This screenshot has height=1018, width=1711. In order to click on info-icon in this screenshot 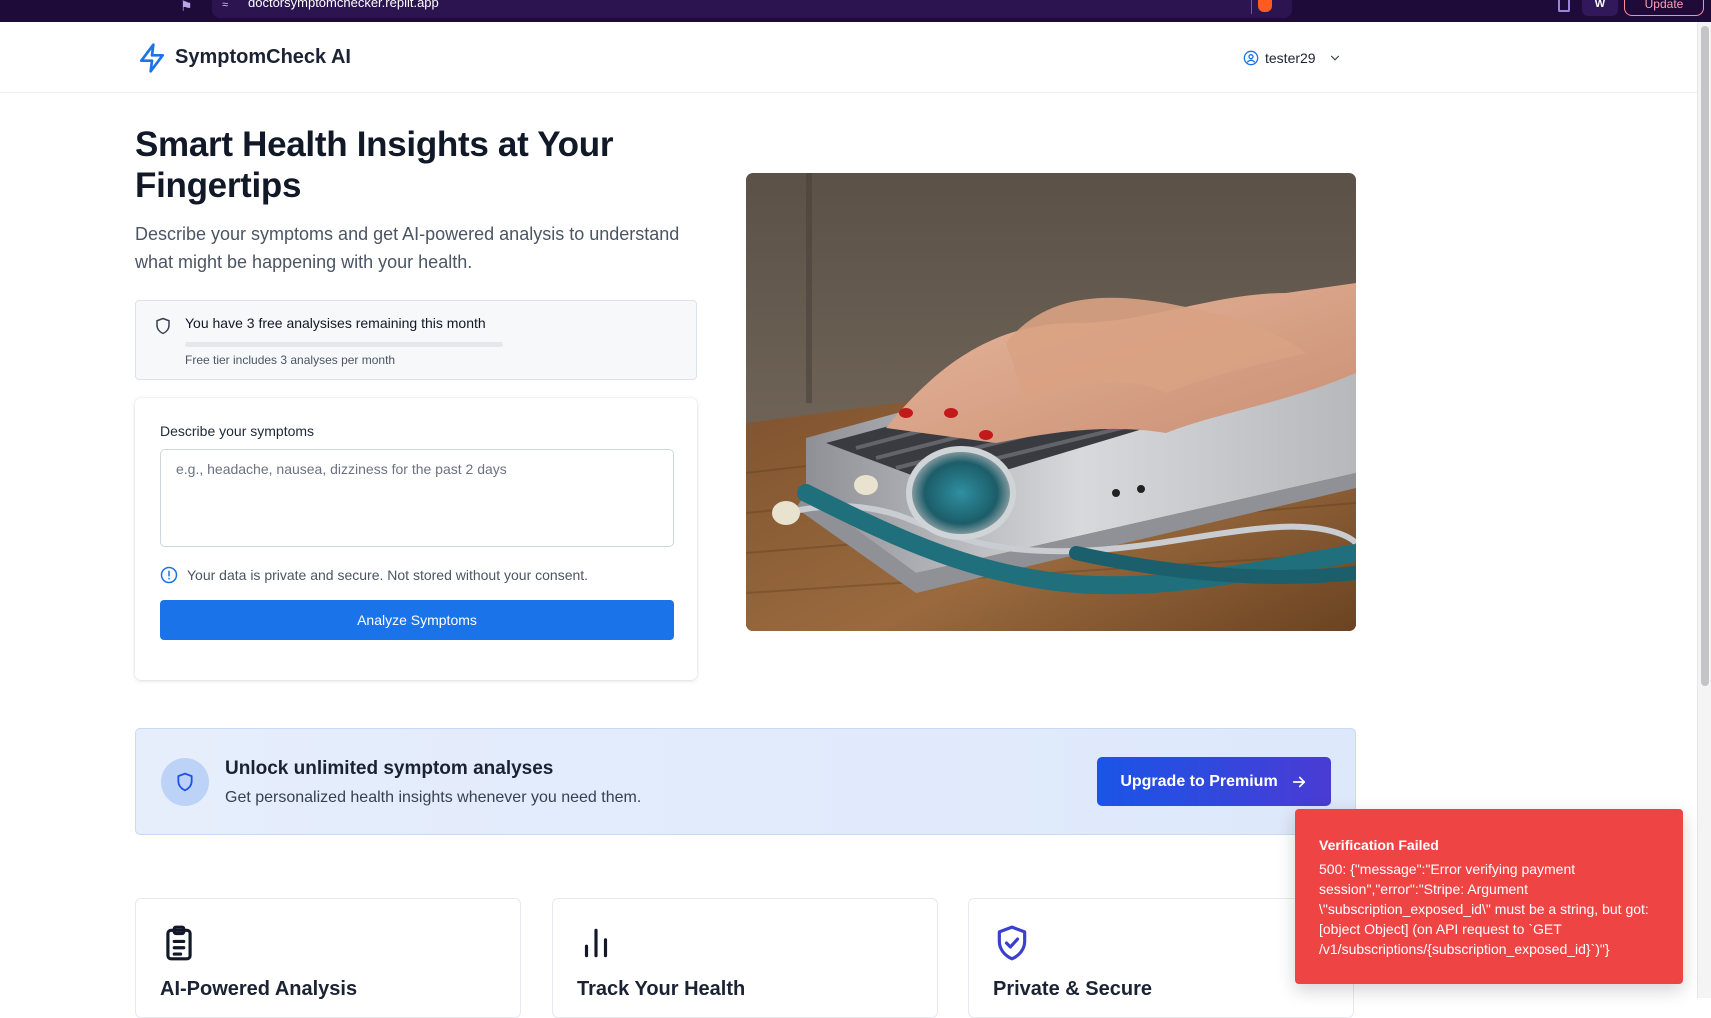, I will do `click(169, 575)`.